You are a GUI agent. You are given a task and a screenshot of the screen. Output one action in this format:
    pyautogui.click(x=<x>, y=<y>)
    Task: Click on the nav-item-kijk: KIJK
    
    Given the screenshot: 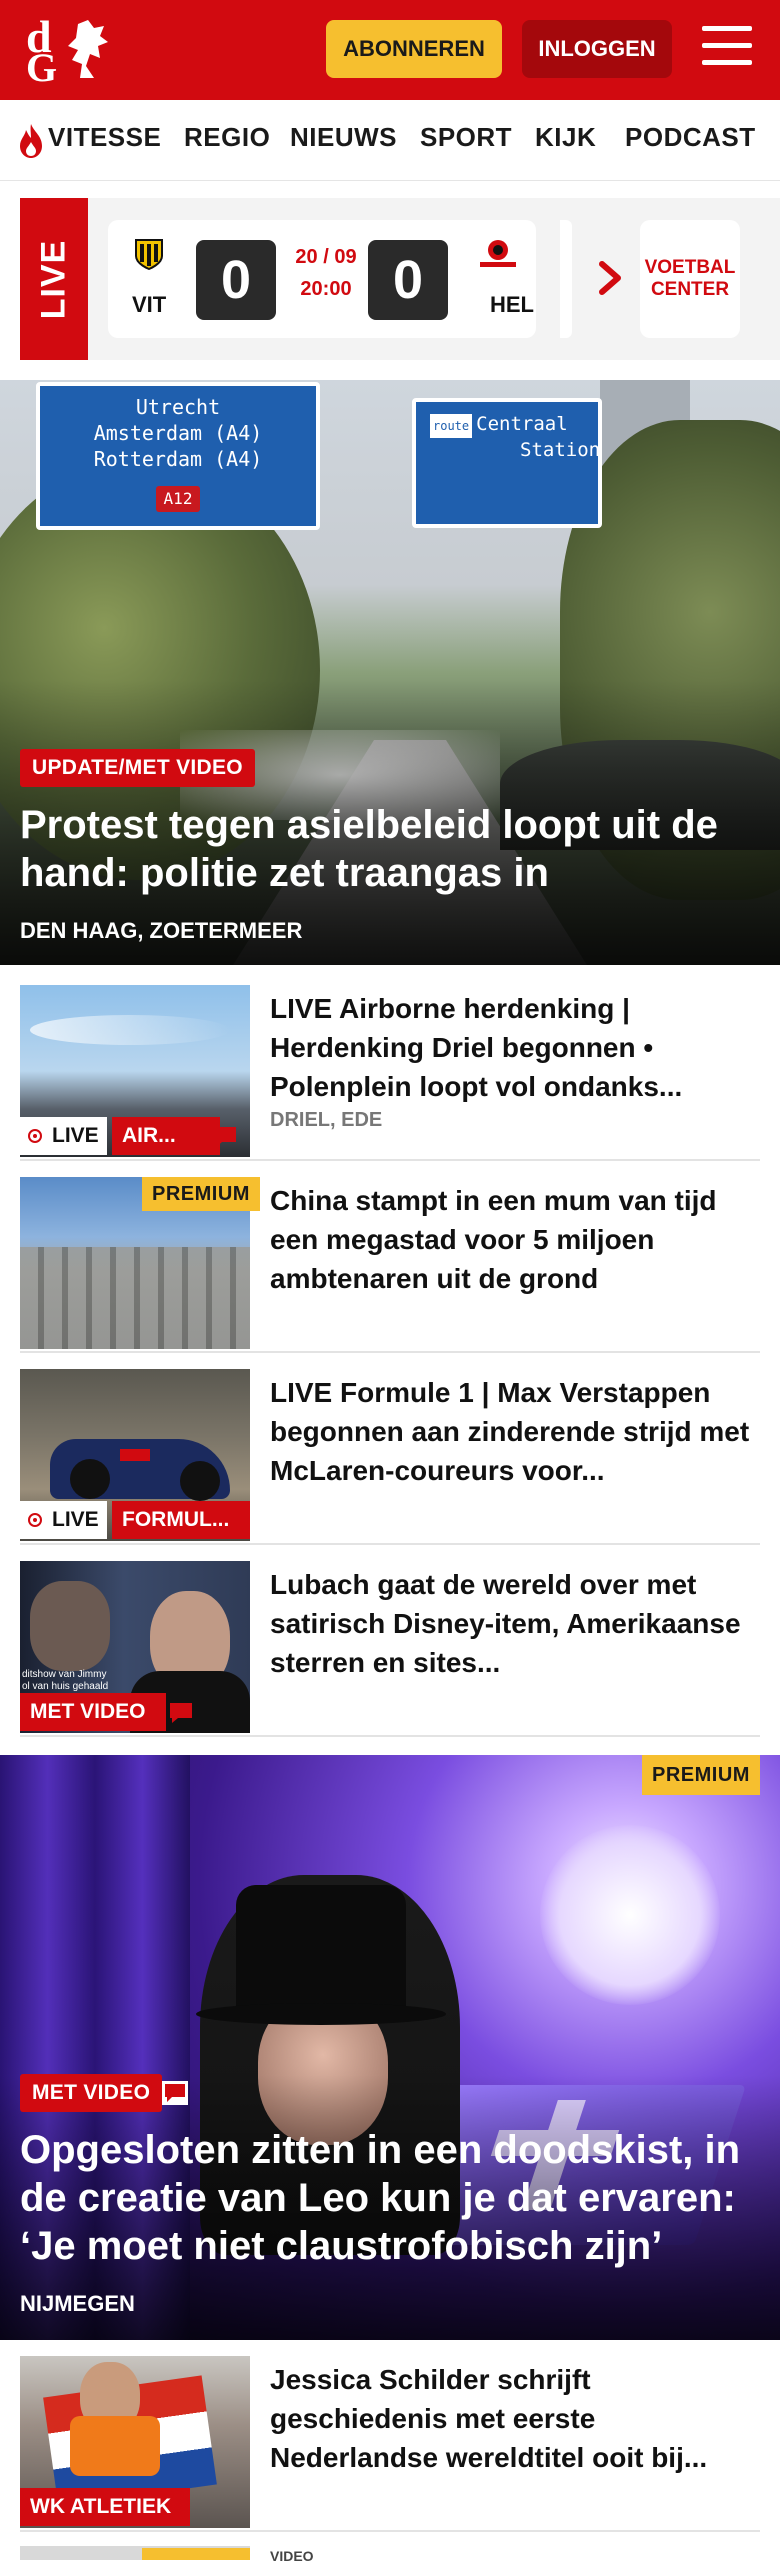 What is the action you would take?
    pyautogui.click(x=565, y=137)
    